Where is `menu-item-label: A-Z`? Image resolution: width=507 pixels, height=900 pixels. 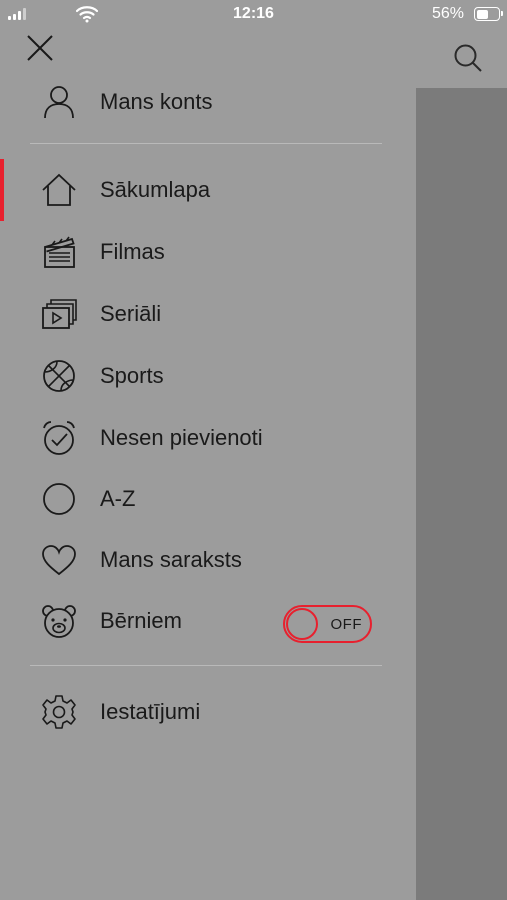
menu-item-label: A-Z is located at coordinates (118, 498).